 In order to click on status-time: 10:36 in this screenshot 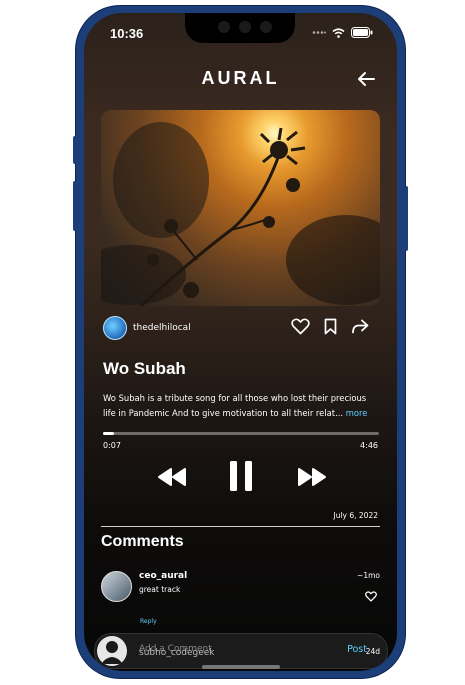, I will do `click(127, 33)`.